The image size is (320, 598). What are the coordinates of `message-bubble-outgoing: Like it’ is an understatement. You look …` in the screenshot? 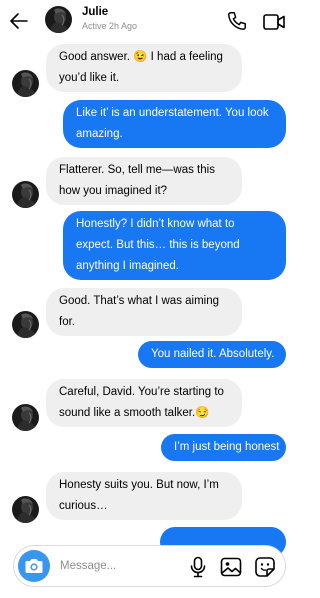 It's located at (174, 124).